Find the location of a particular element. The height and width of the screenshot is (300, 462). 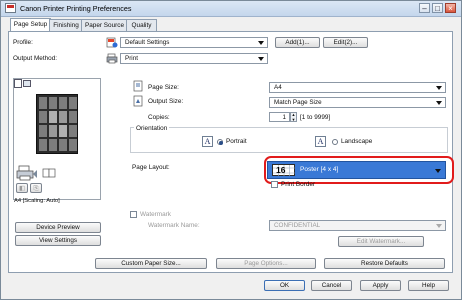

preview-option-button-1: ◧ is located at coordinates (22, 188).